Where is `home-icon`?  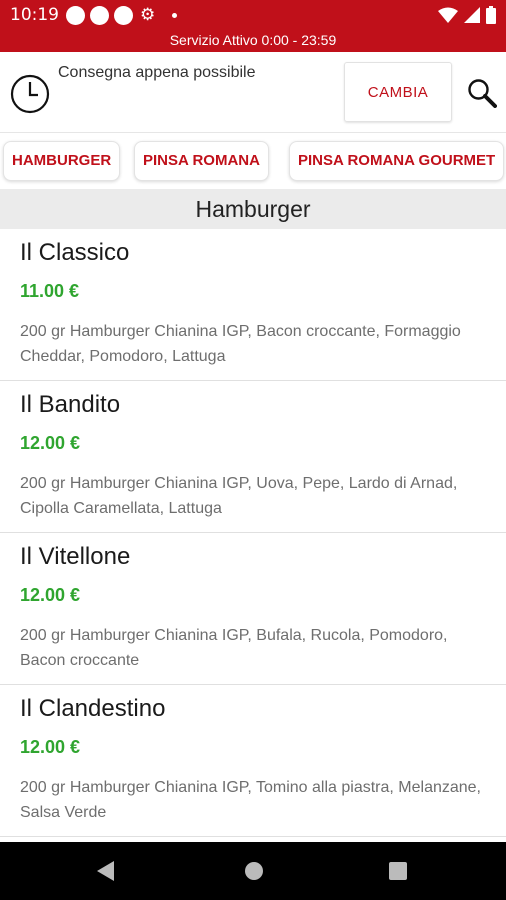
home-icon is located at coordinates (254, 871).